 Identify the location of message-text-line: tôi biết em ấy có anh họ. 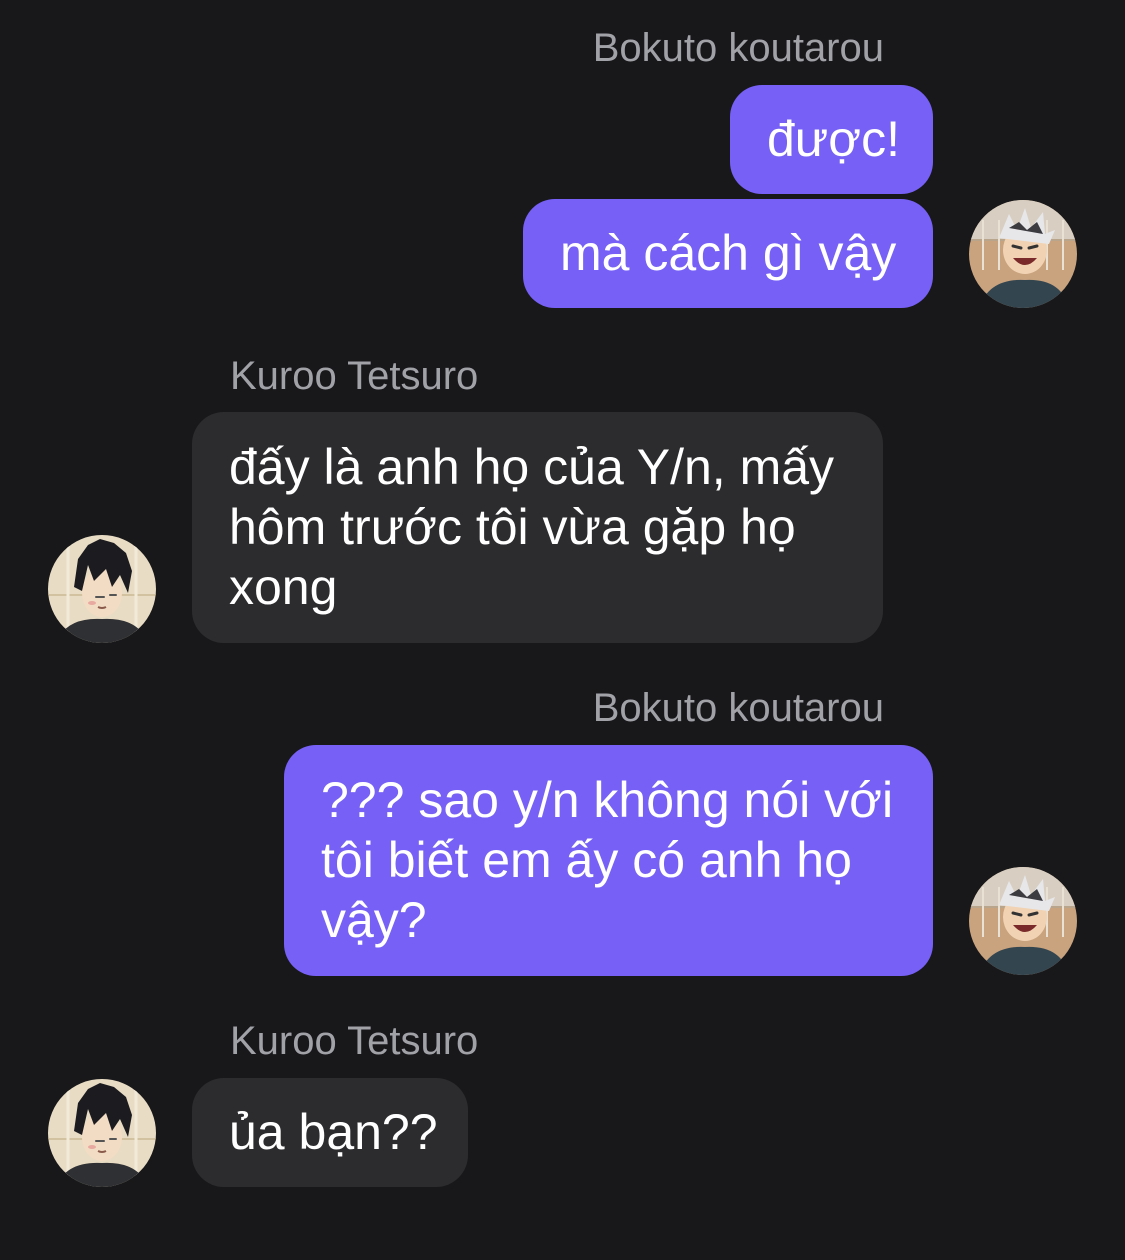
(586, 860).